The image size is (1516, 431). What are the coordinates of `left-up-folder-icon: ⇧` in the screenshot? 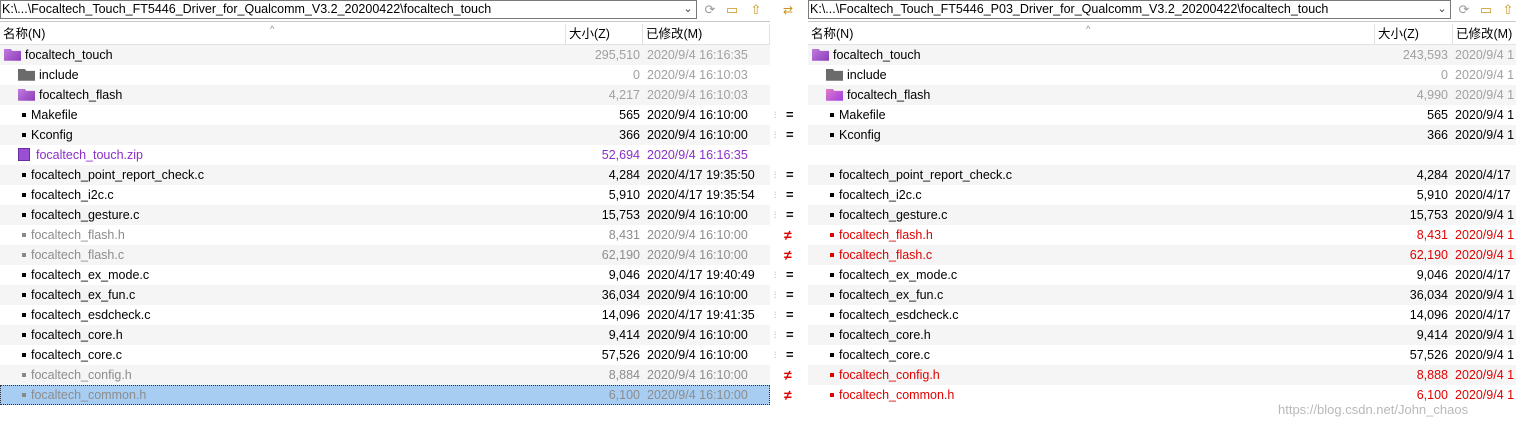 It's located at (756, 10).